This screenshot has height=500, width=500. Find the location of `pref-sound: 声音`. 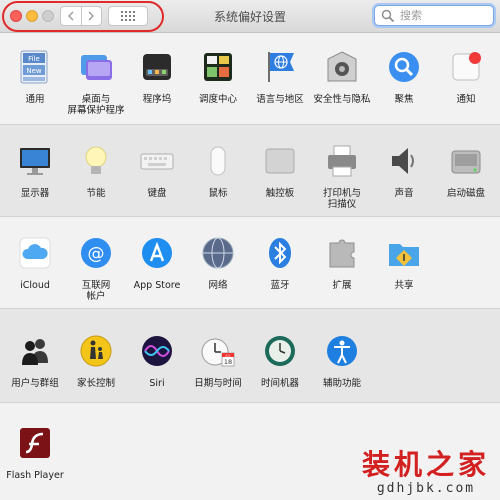

pref-sound: 声音 is located at coordinates (404, 171).